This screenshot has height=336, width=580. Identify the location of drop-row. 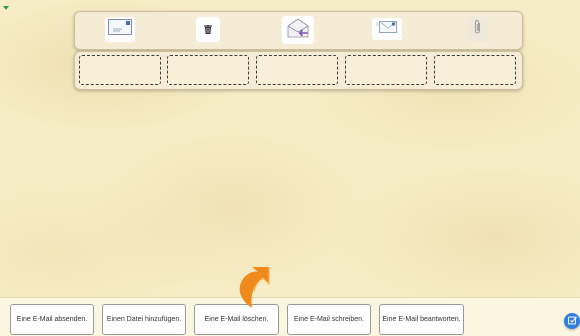
(298, 70).